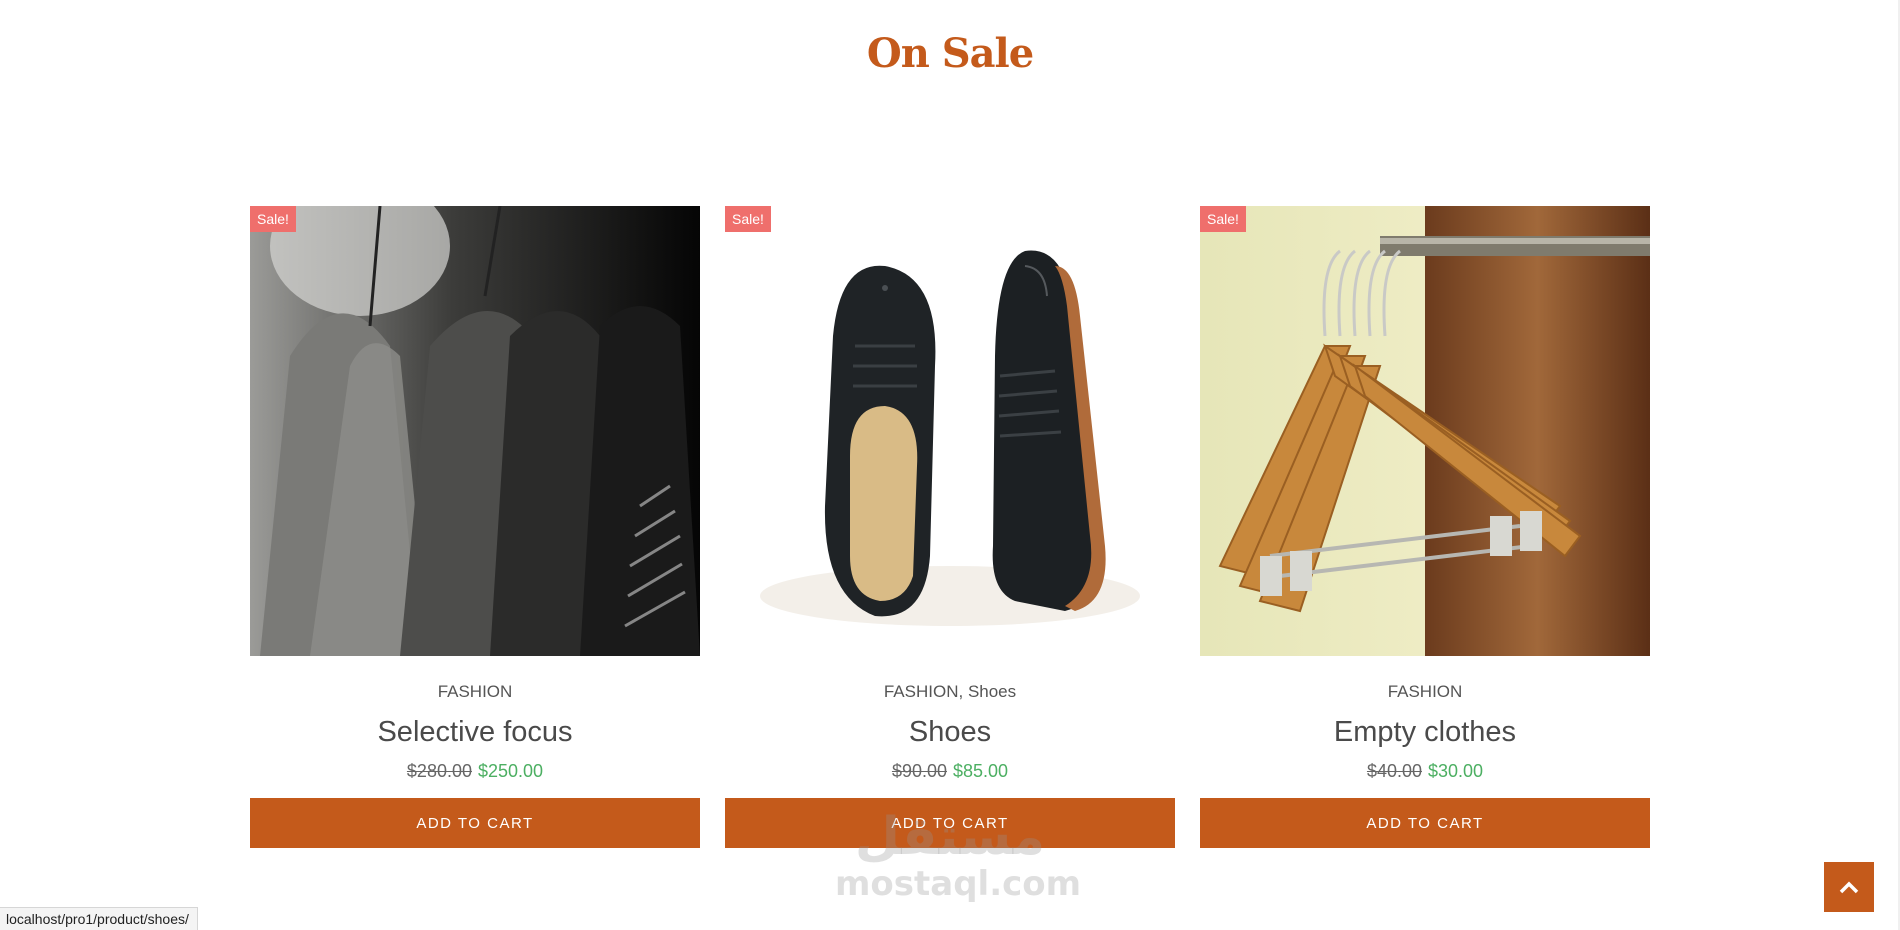 This screenshot has height=930, width=1900. What do you see at coordinates (1394, 771) in the screenshot?
I see `price-old: $40.00` at bounding box center [1394, 771].